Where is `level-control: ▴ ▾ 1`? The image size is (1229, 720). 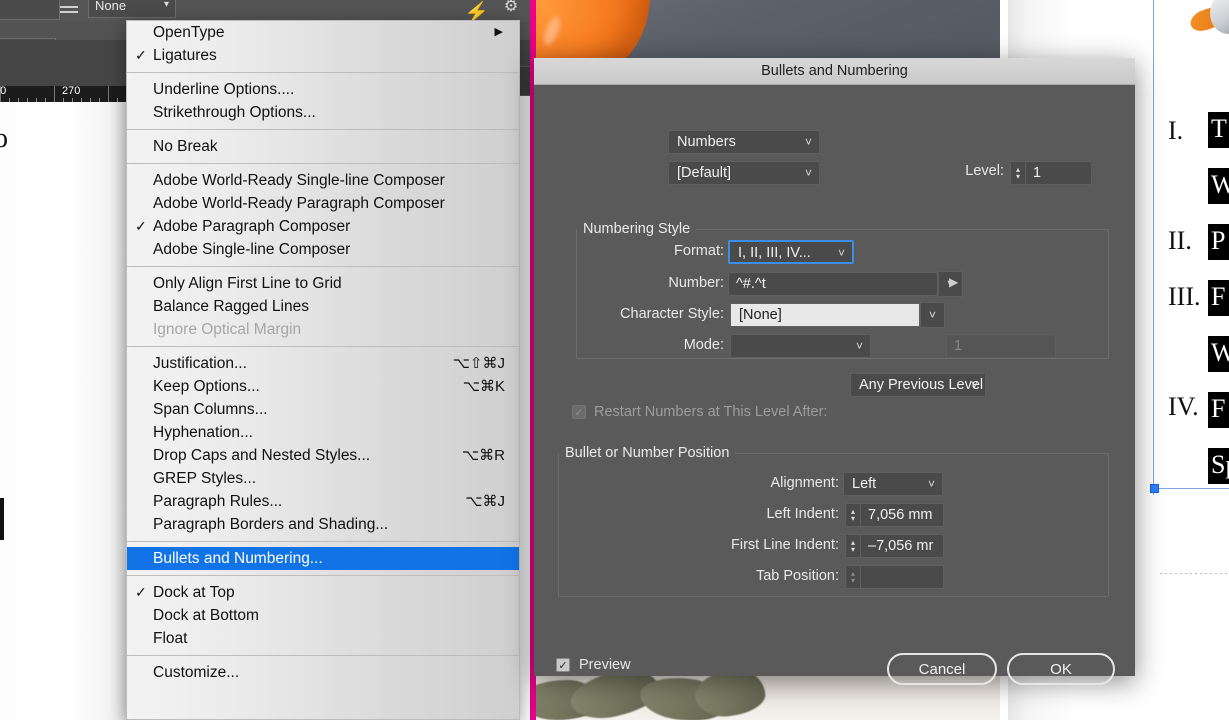 level-control: ▴ ▾ 1 is located at coordinates (1051, 173).